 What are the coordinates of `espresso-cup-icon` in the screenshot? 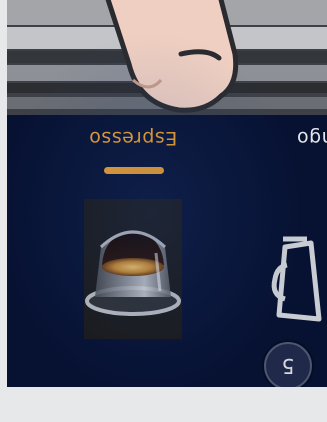 It's located at (133, 273).